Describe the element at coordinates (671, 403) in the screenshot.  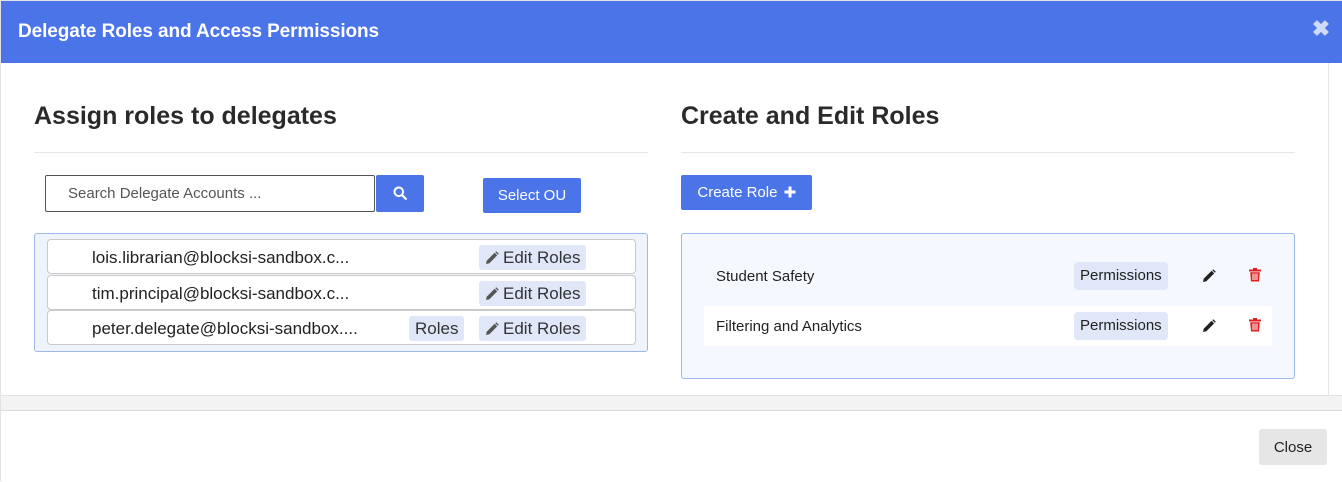
I see `body-scroll-edge` at that location.